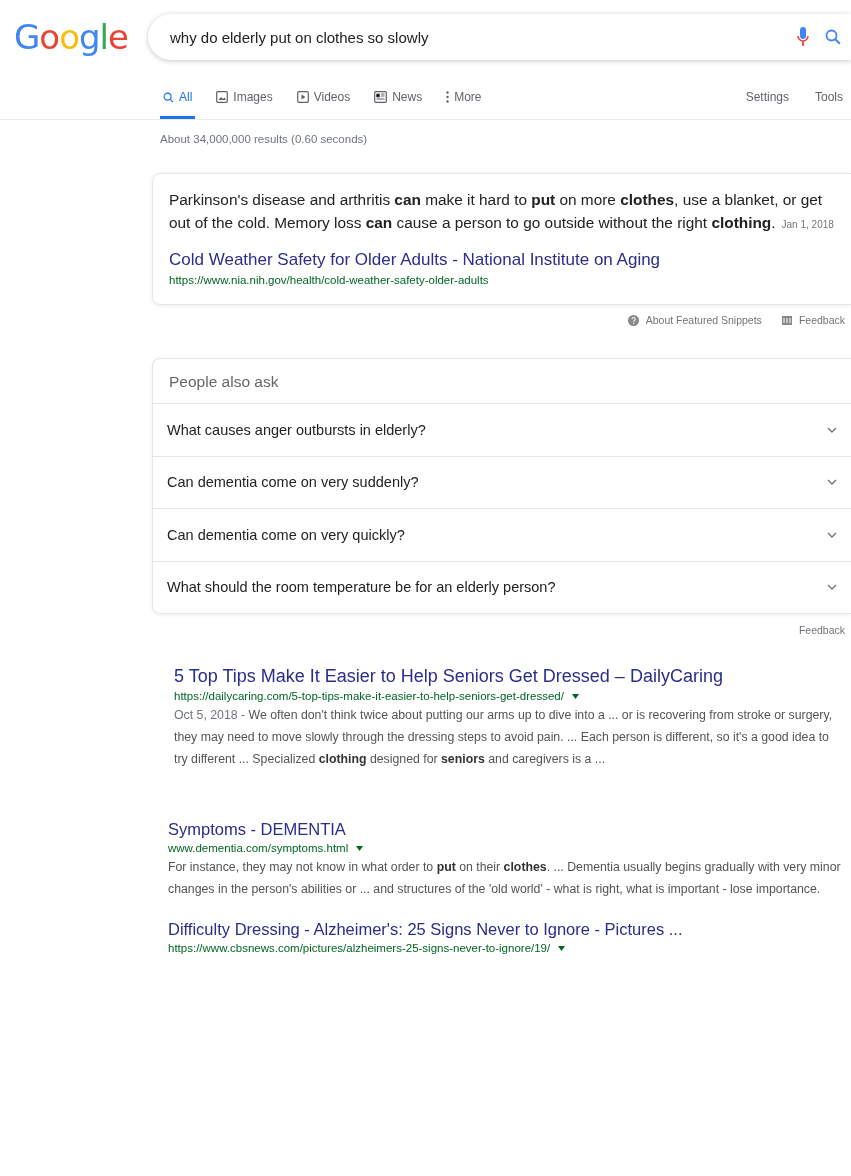 The image size is (851, 1176). I want to click on featured-snippet-text: Parkinson's disease and arthritis can make it hard to put on more clothes, use a blanket, or get out of the cold. Memory loss can cause a person to go outside without the right clothing. Jan 1, 2018, so click(502, 211).